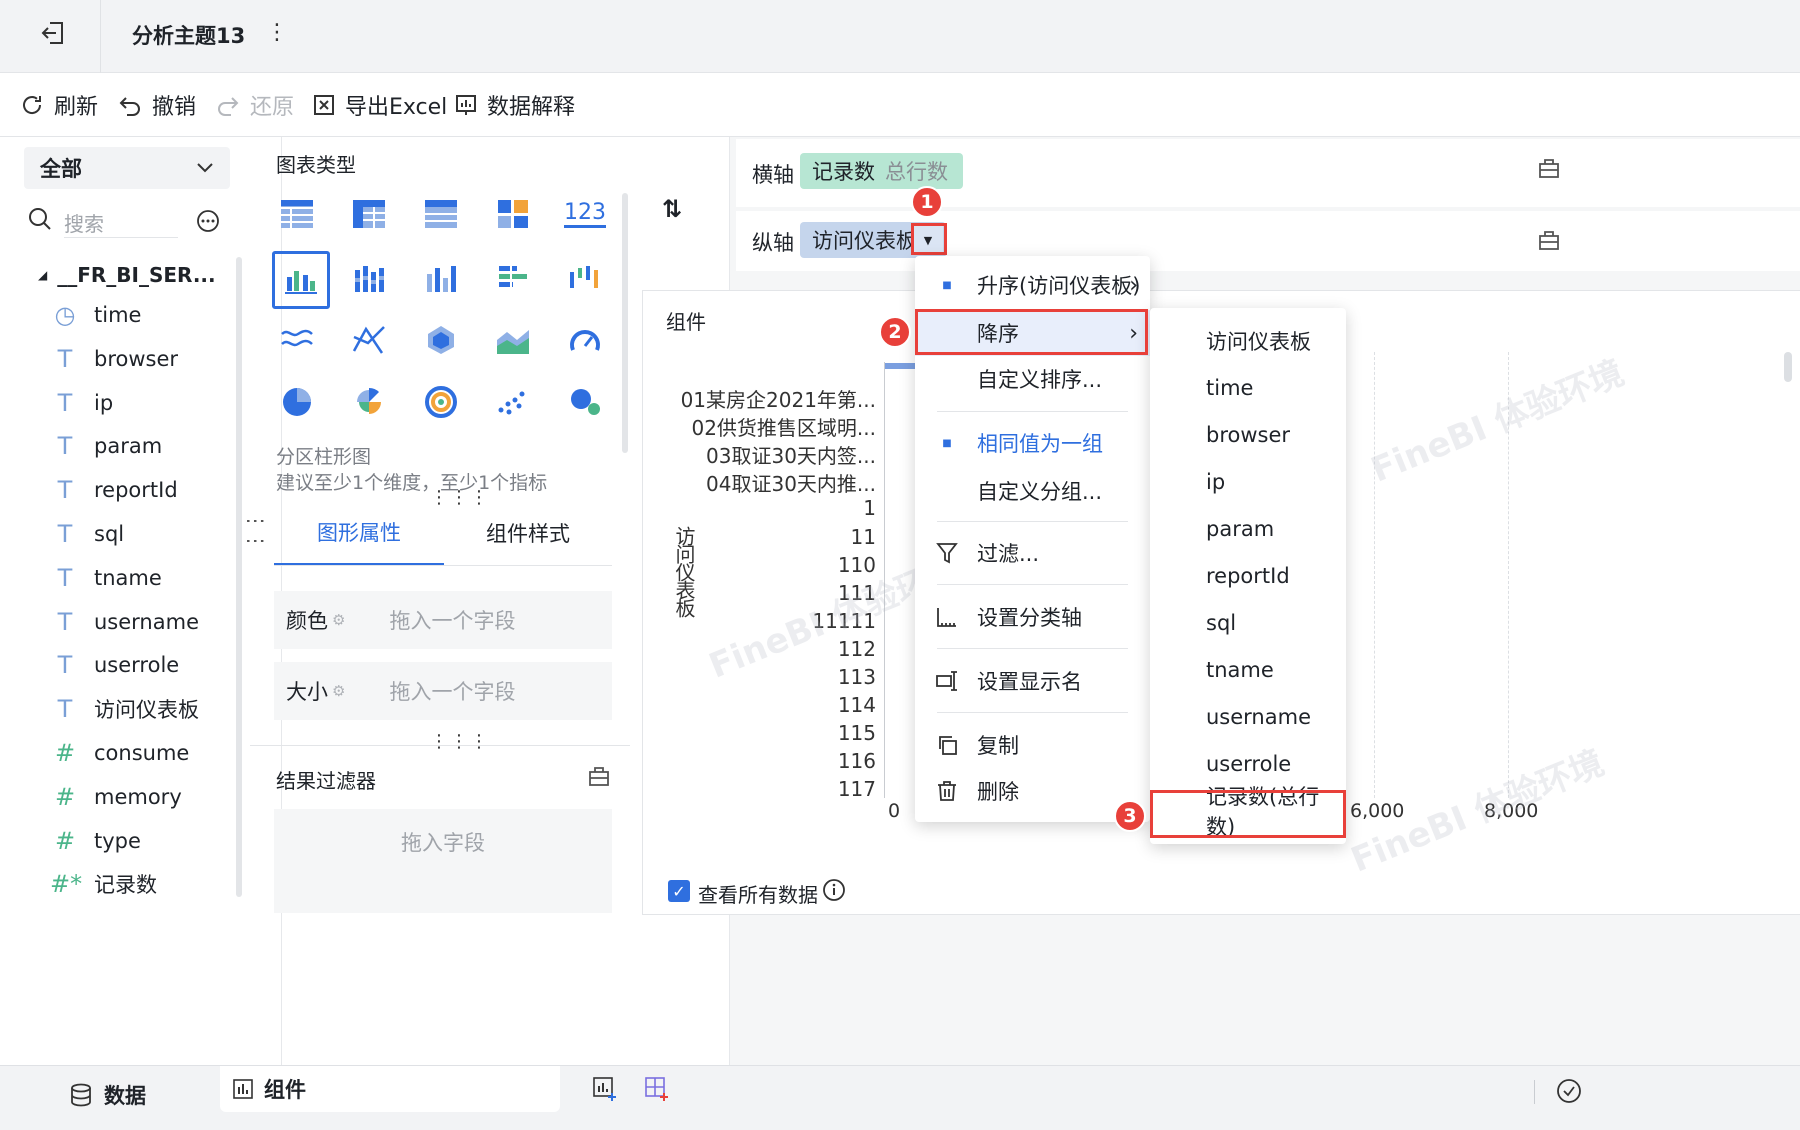 This screenshot has height=1130, width=1800. I want to click on chart-scrollbar, so click(1788, 367).